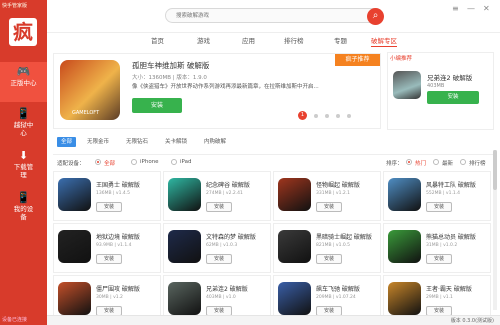  Describe the element at coordinates (327, 248) in the screenshot. I see `game-card: 黑暗骑士崛起 破解版 821MB | v1.0.5 安装` at that location.